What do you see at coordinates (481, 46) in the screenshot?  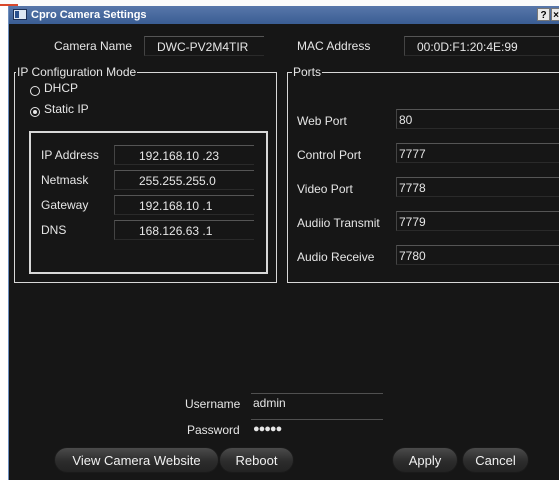 I see `mac-address-field: 00:0D:F1:20:4E:99` at bounding box center [481, 46].